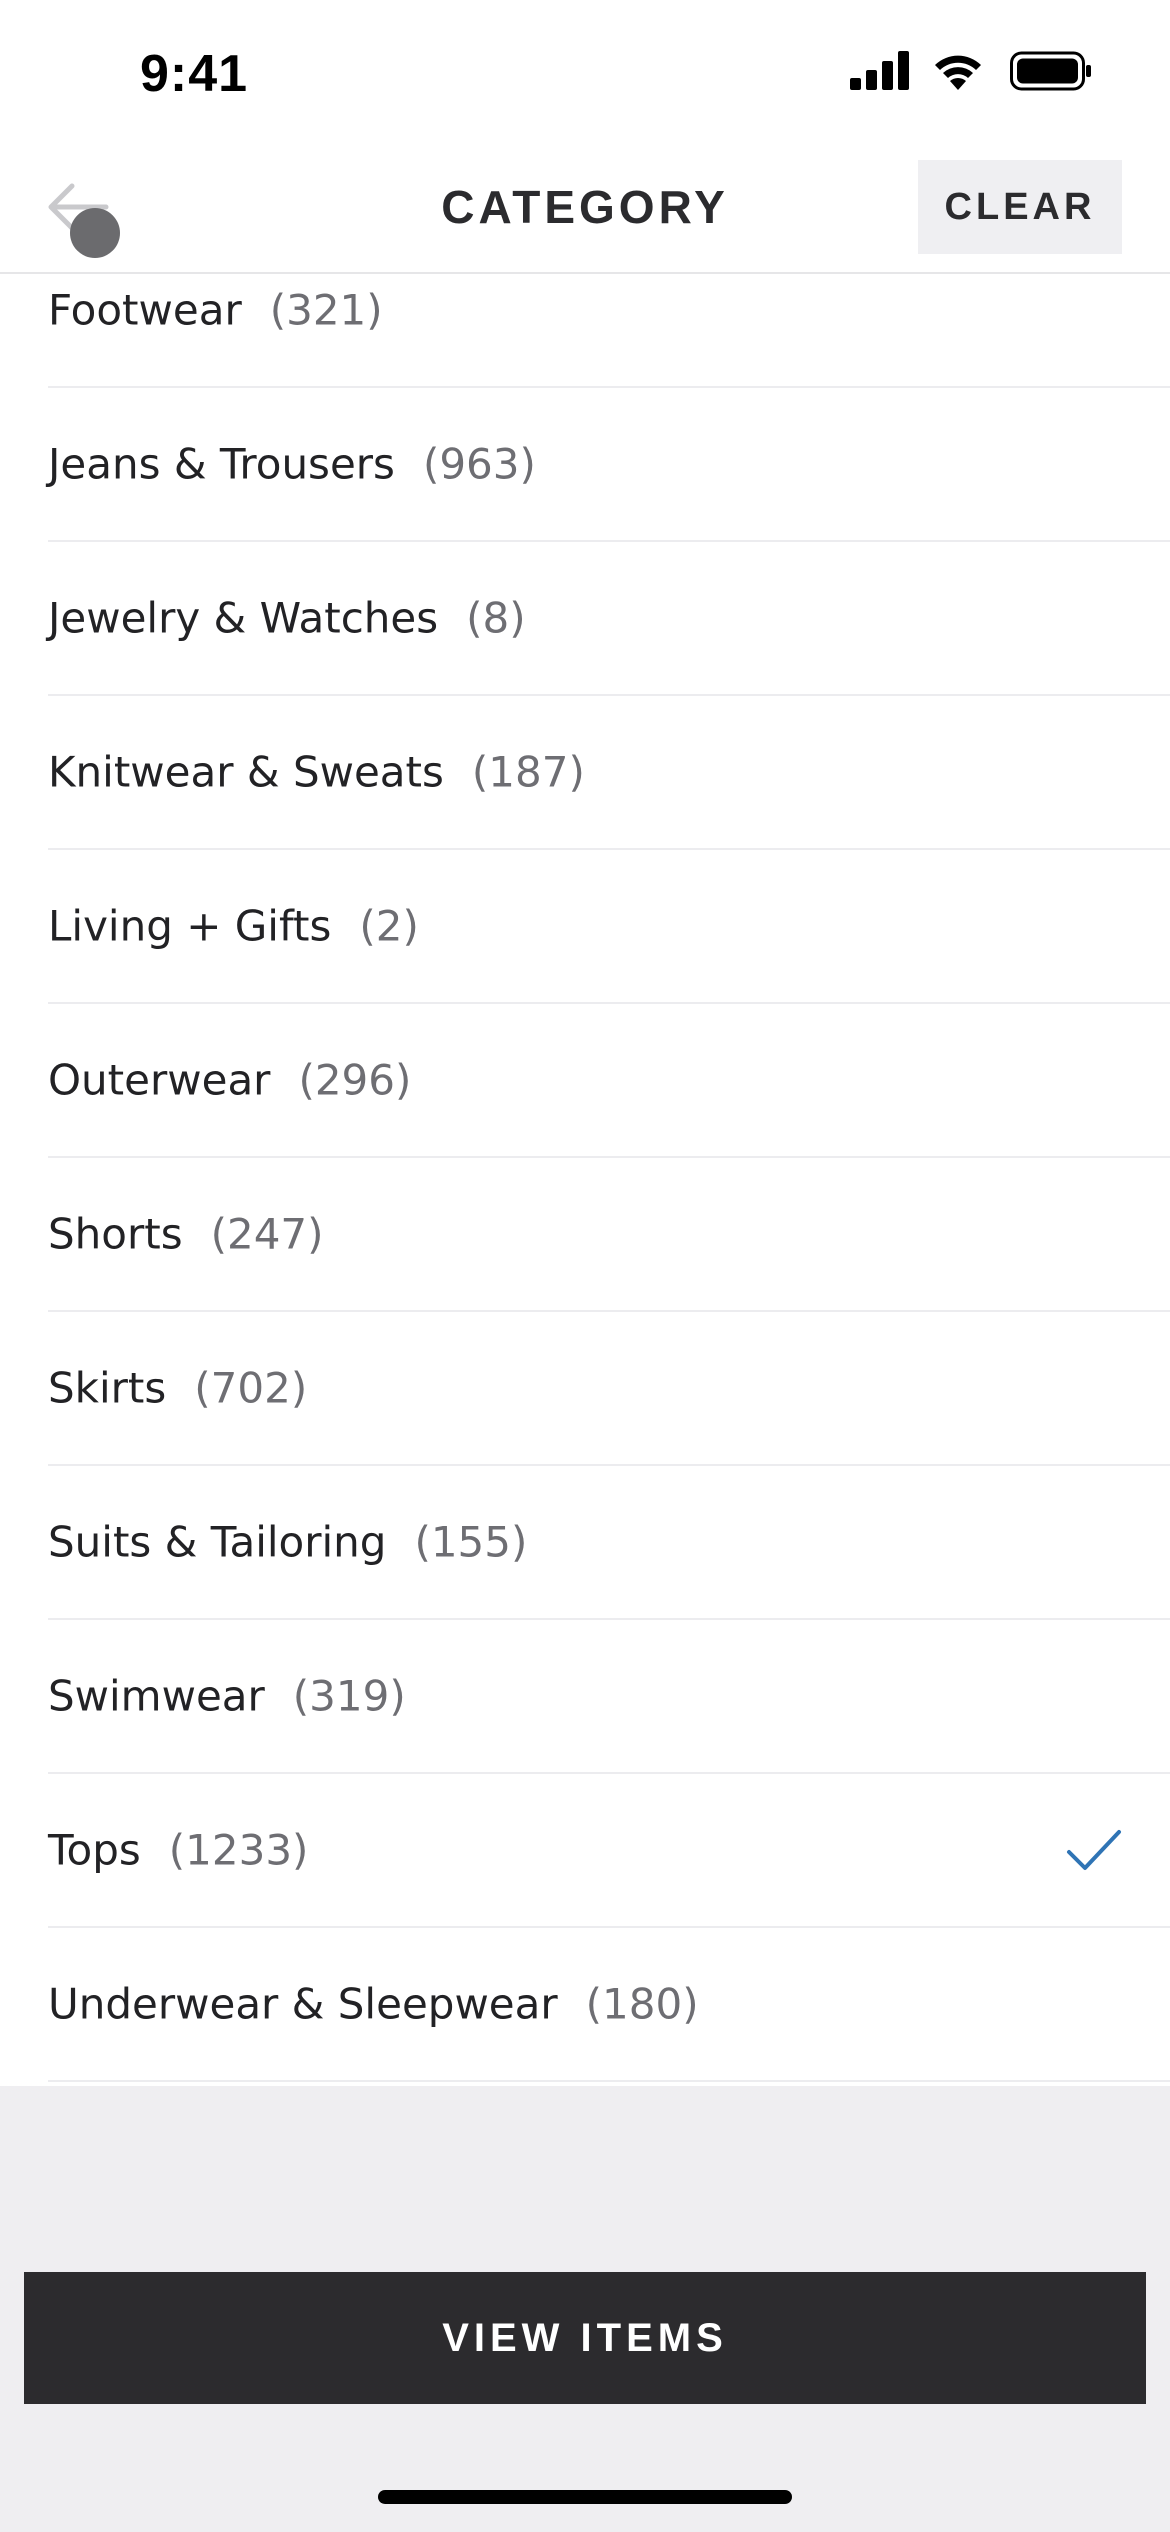  Describe the element at coordinates (238, 1850) in the screenshot. I see `category-count: (1233)` at that location.